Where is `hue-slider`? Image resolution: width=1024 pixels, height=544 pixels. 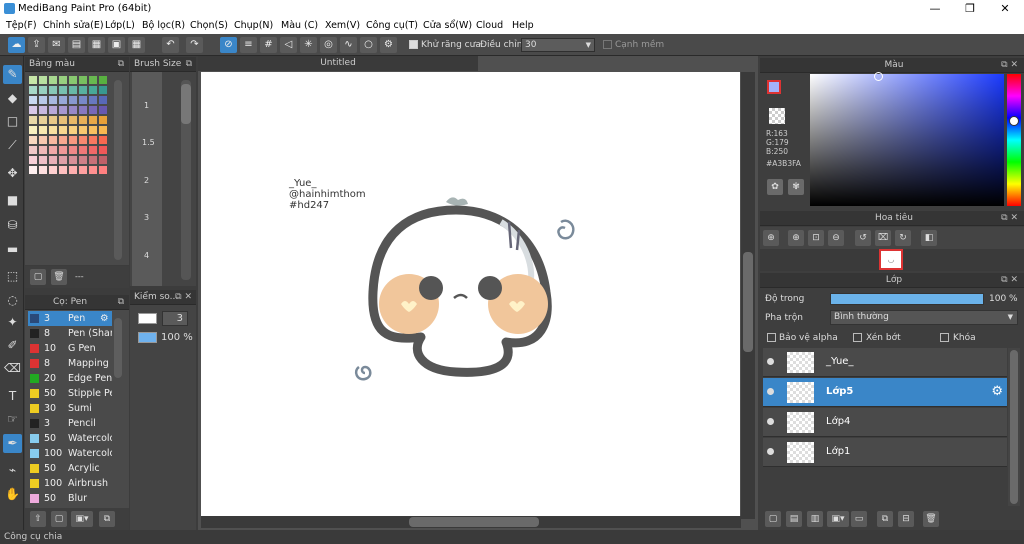 hue-slider is located at coordinates (1014, 140).